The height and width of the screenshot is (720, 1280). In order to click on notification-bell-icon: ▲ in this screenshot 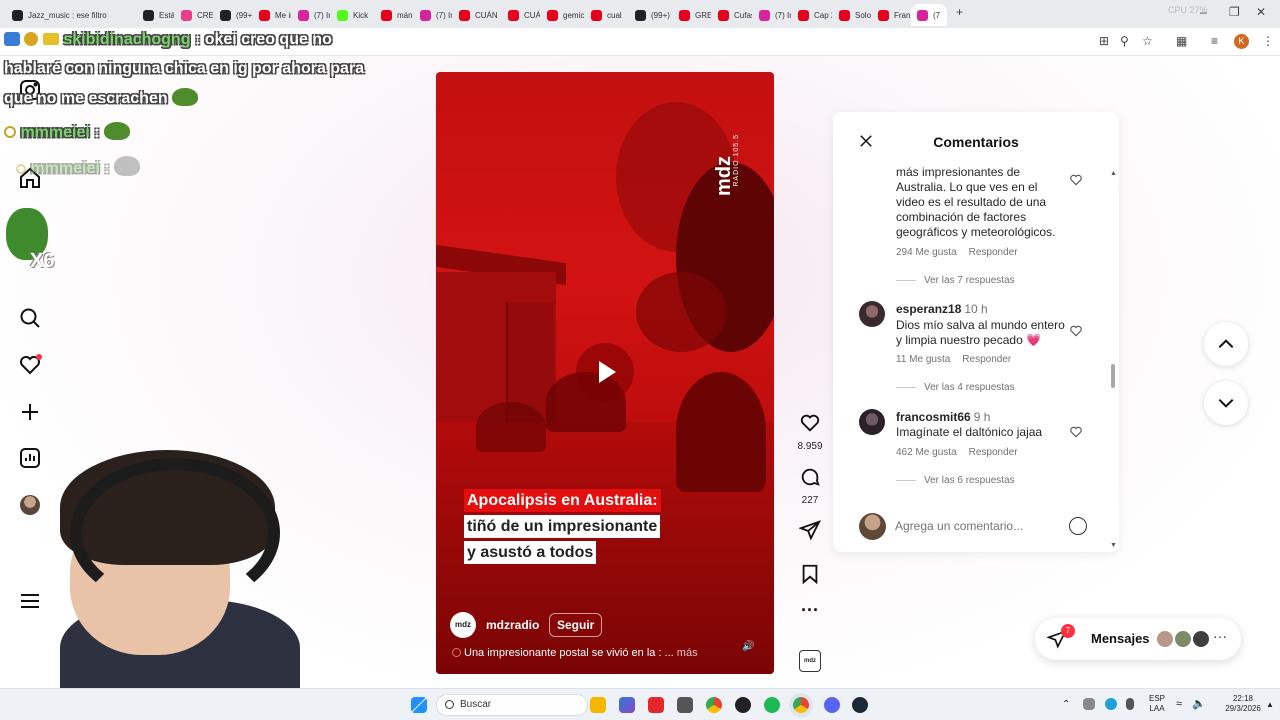, I will do `click(1270, 704)`.